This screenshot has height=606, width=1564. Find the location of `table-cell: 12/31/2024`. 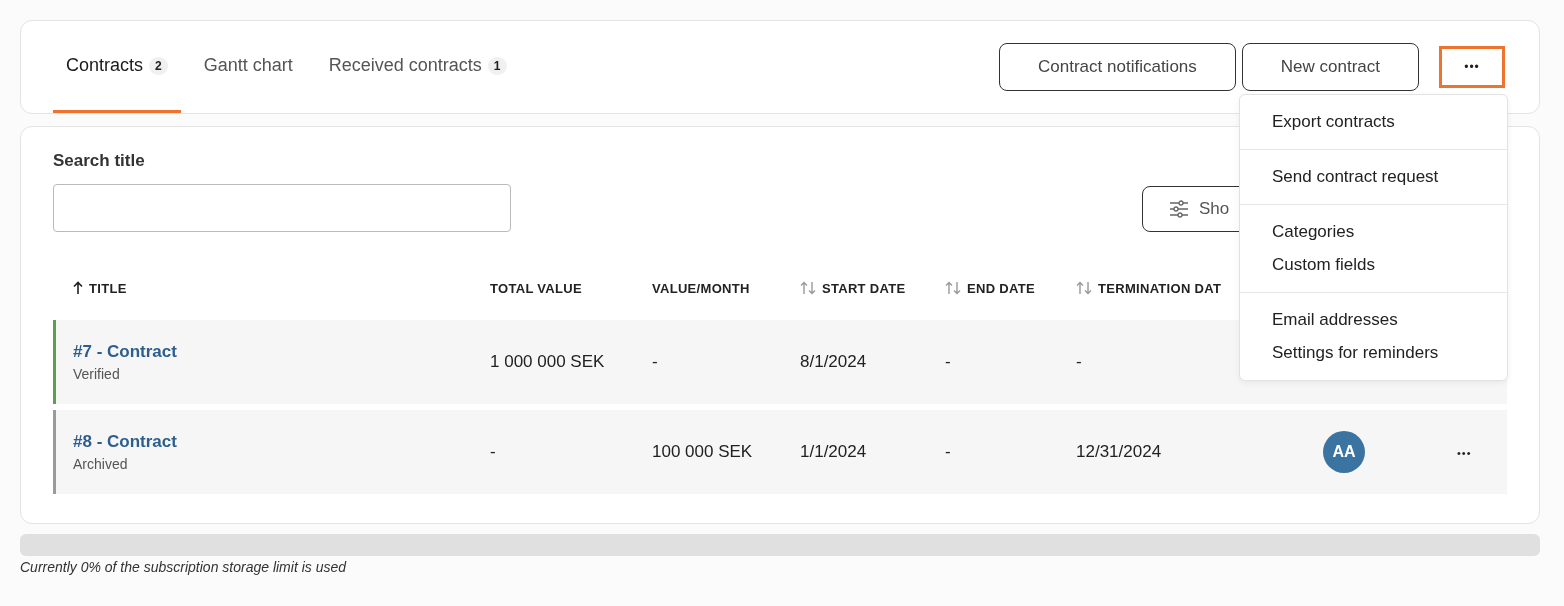

table-cell: 12/31/2024 is located at coordinates (1119, 452).